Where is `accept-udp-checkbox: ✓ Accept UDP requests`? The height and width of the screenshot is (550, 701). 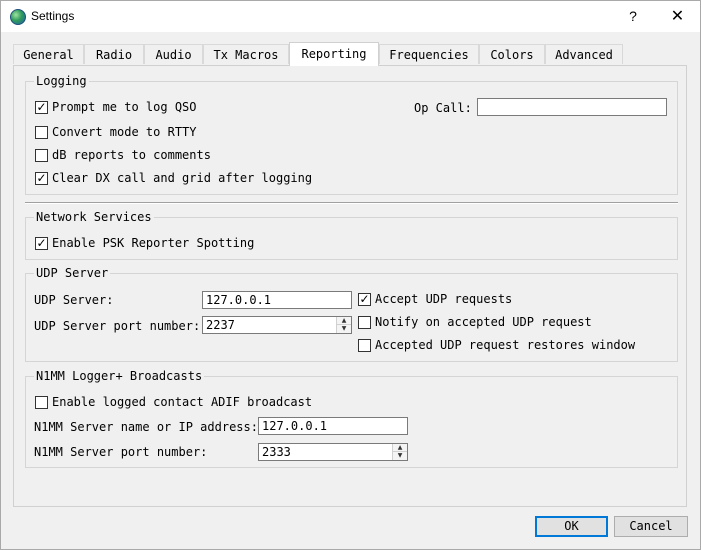
accept-udp-checkbox: ✓ Accept UDP requests is located at coordinates (458, 299).